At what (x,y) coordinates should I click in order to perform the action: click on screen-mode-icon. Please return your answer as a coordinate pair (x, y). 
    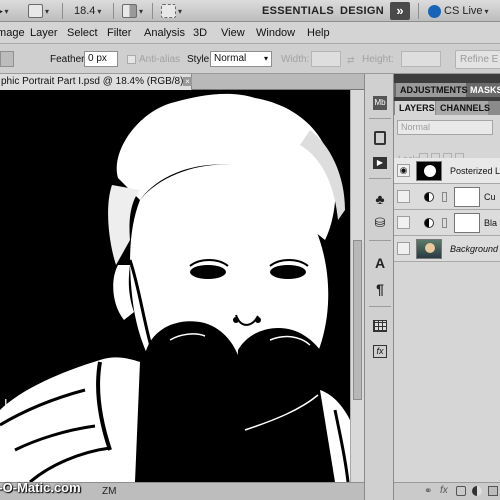
    Looking at the image, I should click on (168, 11).